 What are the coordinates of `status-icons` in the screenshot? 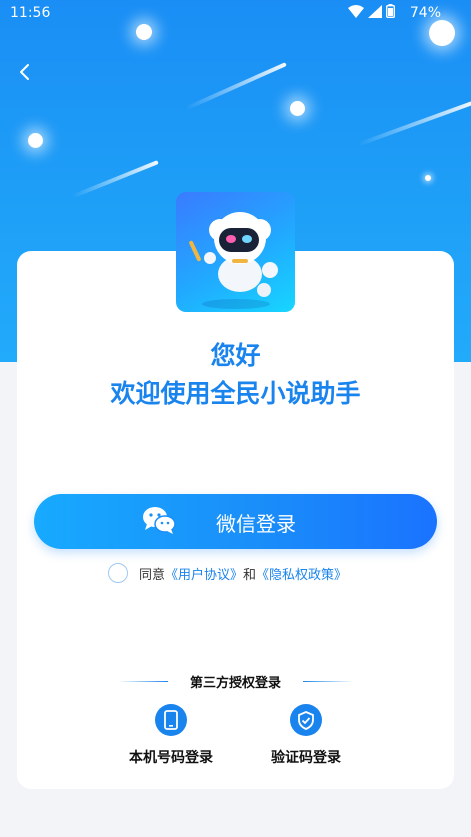 It's located at (371, 11).